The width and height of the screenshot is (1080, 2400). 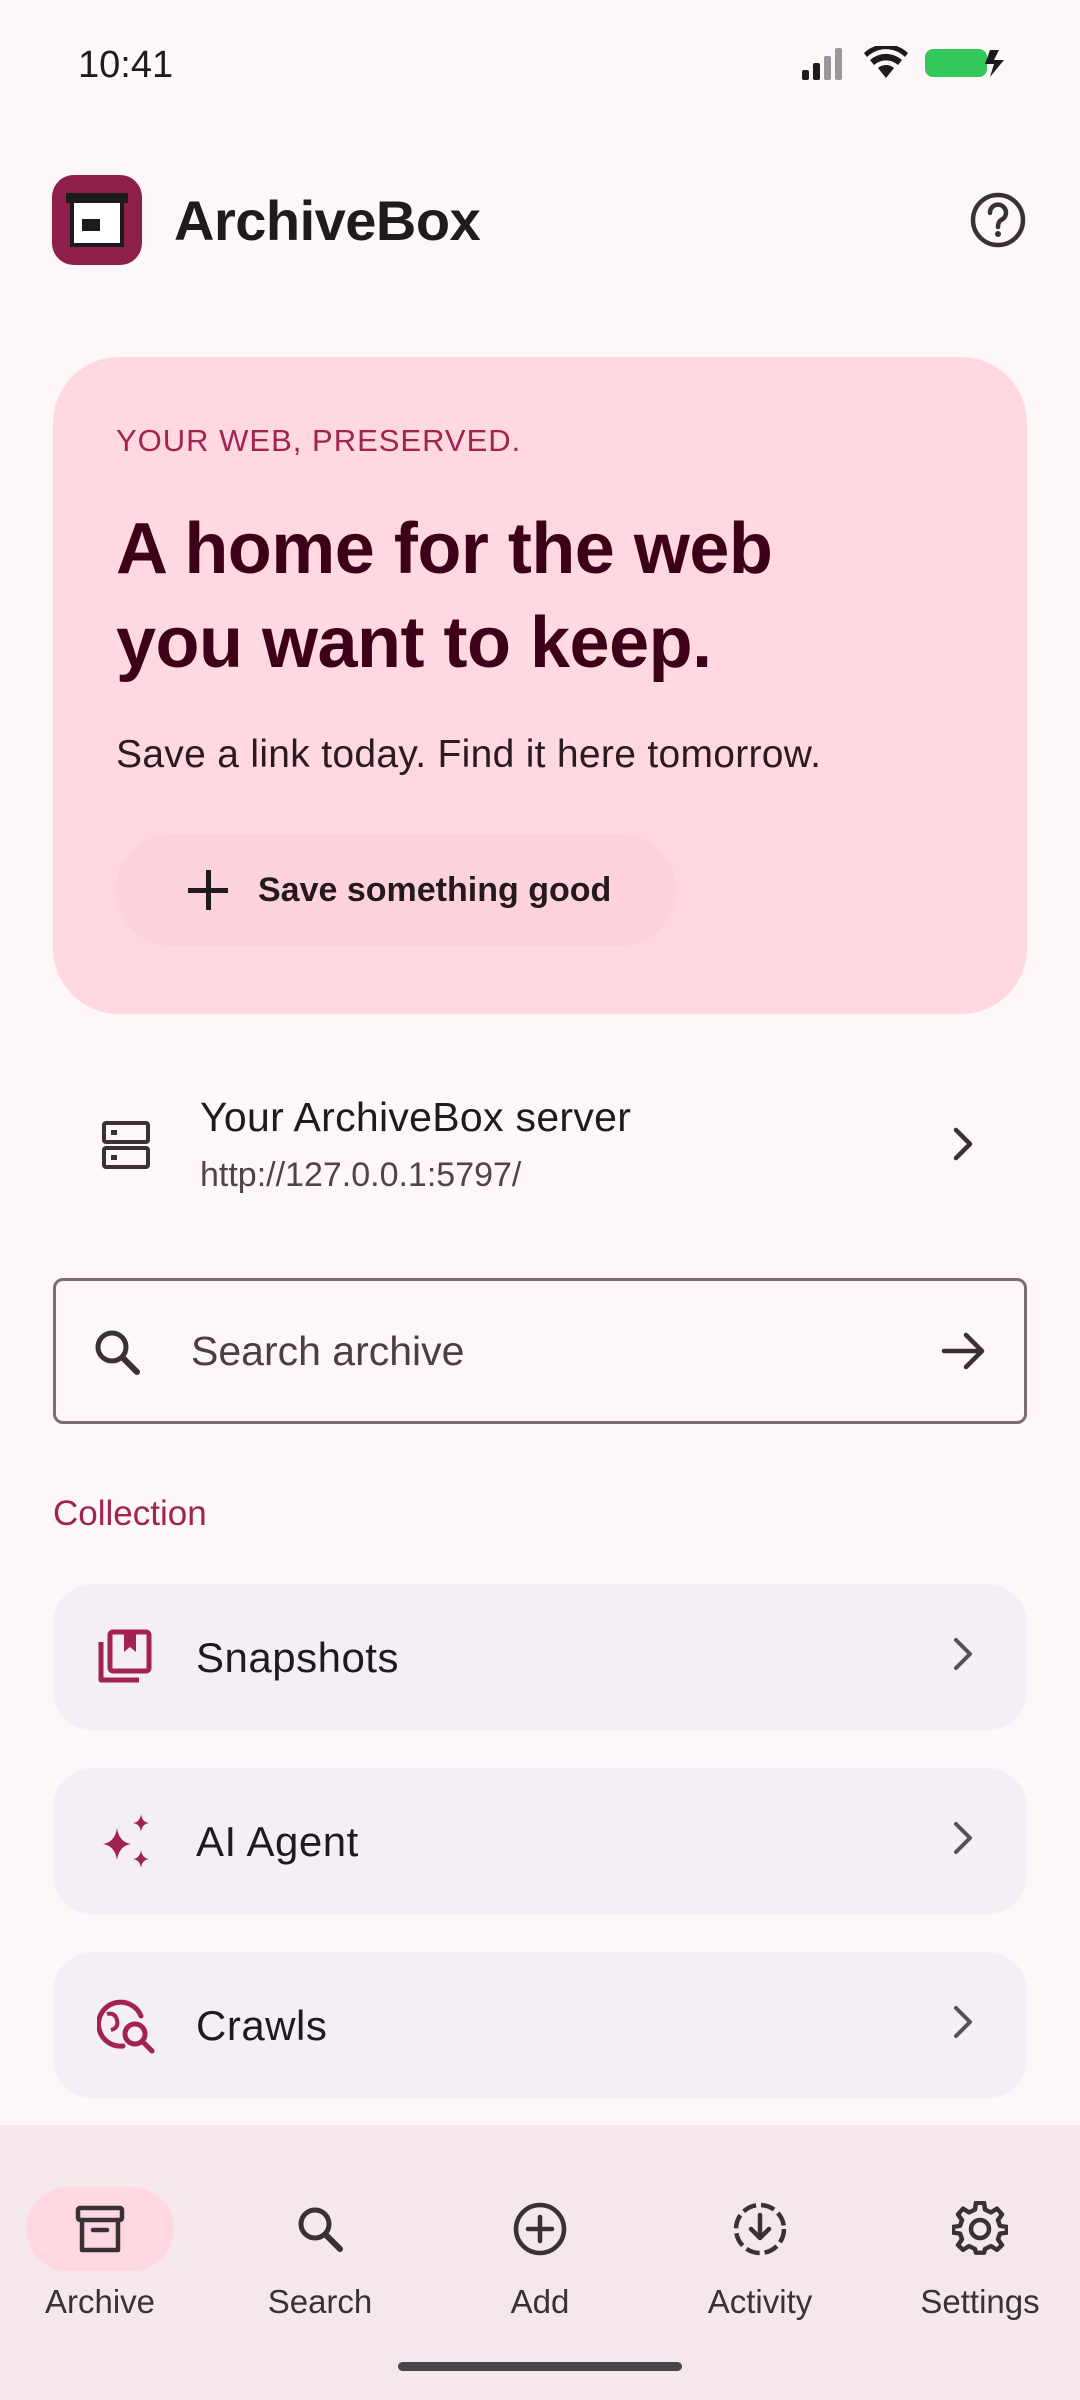 What do you see at coordinates (540, 1841) in the screenshot?
I see `collection-item-ai-agent: AI Agent` at bounding box center [540, 1841].